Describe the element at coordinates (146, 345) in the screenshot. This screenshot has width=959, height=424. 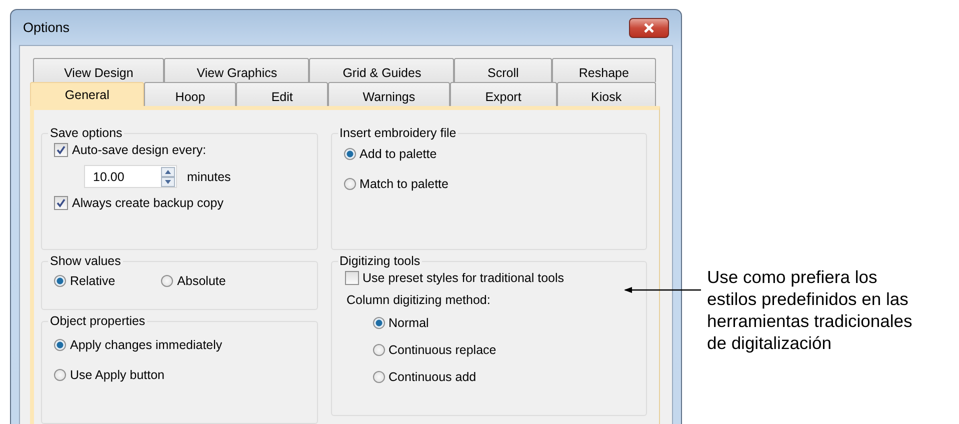
I see `radio-label: Apply changes immediately` at that location.